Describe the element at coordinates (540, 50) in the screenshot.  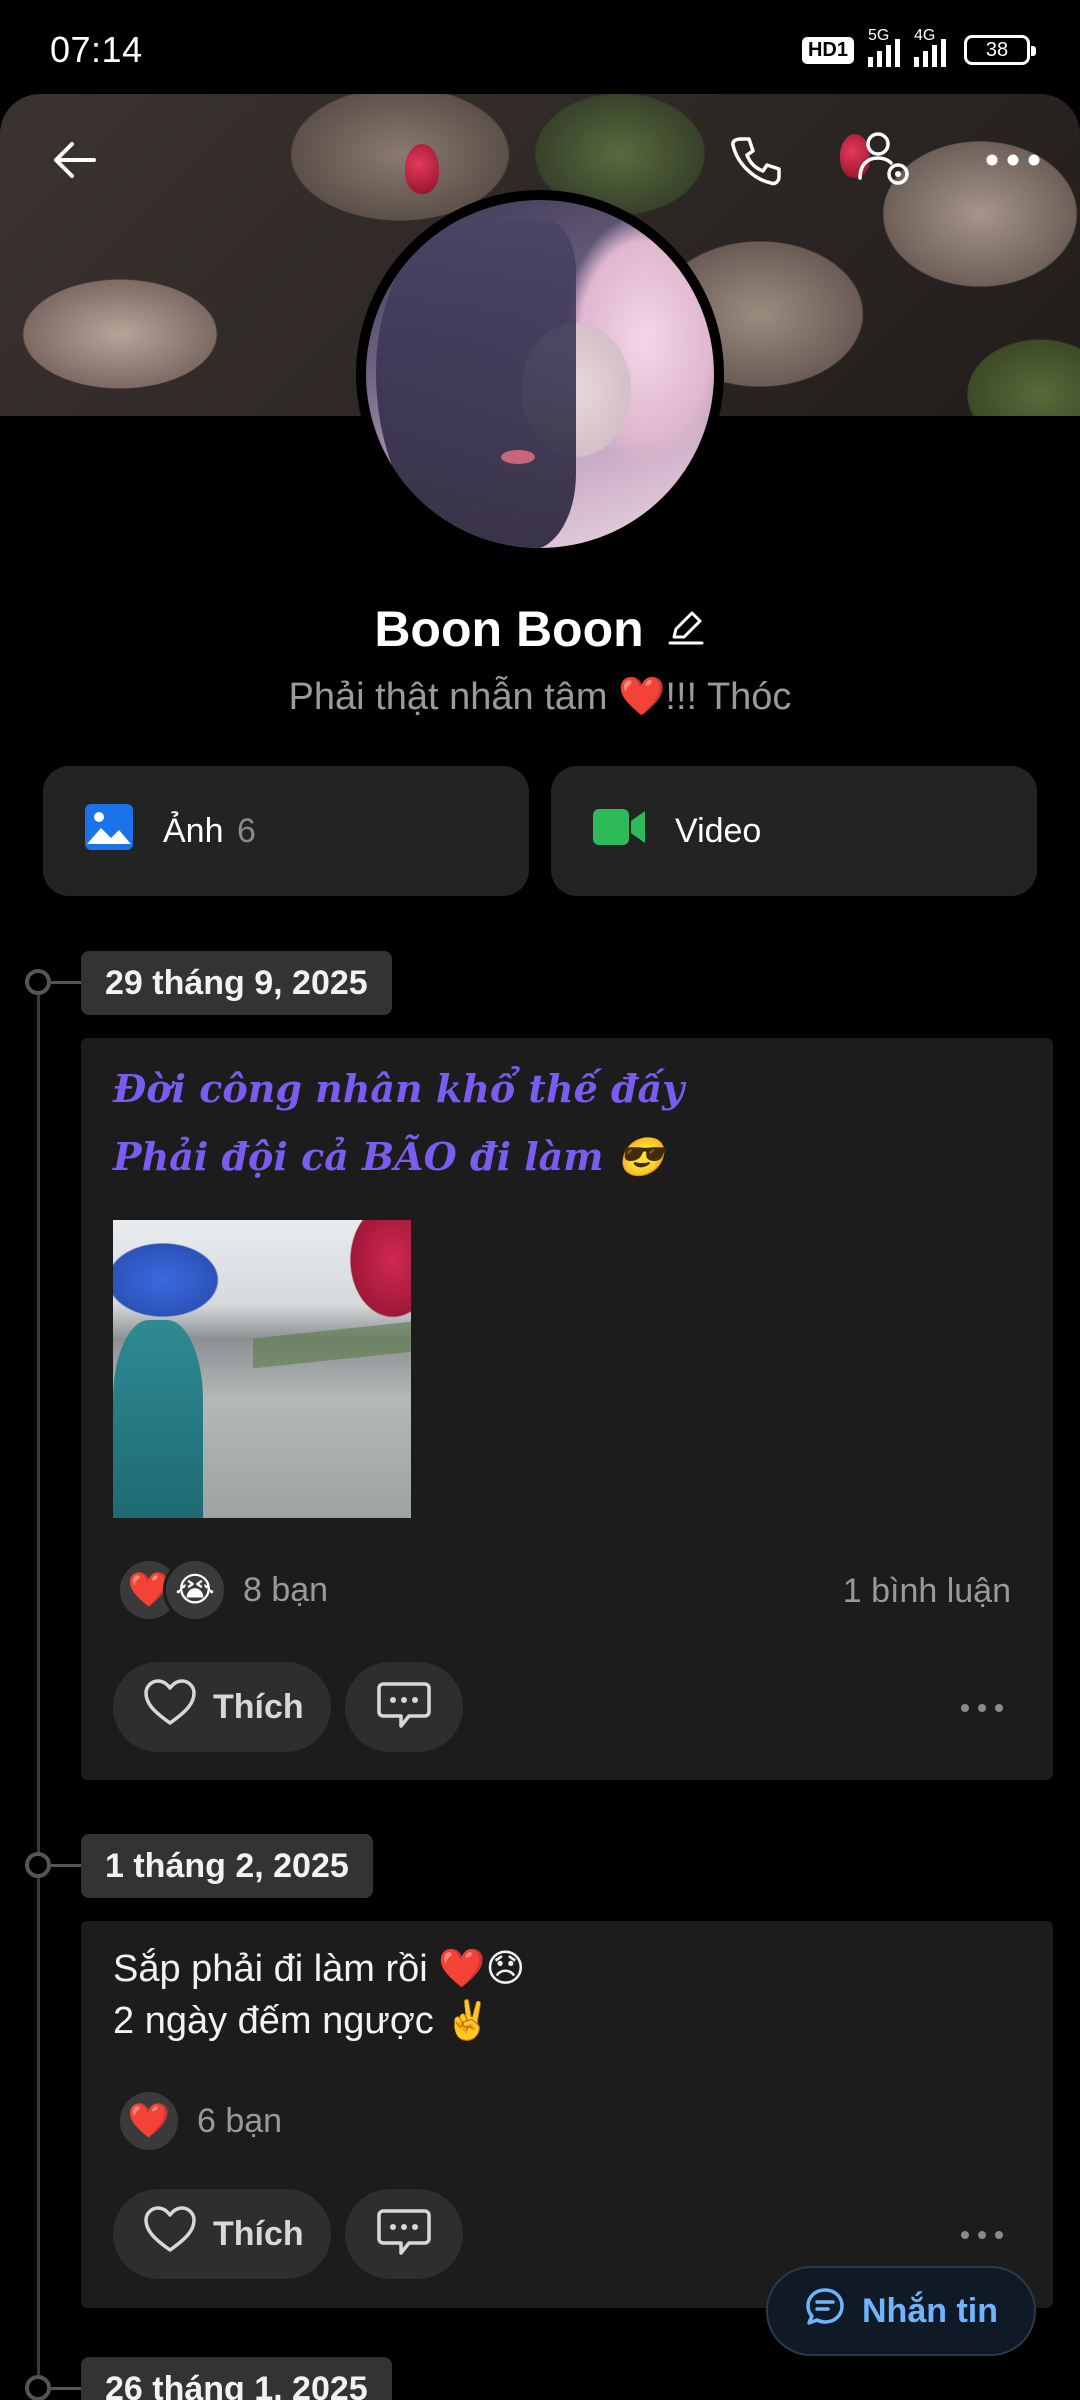
I see `status-bar: 07:14 HD1 5G 4G 38` at that location.